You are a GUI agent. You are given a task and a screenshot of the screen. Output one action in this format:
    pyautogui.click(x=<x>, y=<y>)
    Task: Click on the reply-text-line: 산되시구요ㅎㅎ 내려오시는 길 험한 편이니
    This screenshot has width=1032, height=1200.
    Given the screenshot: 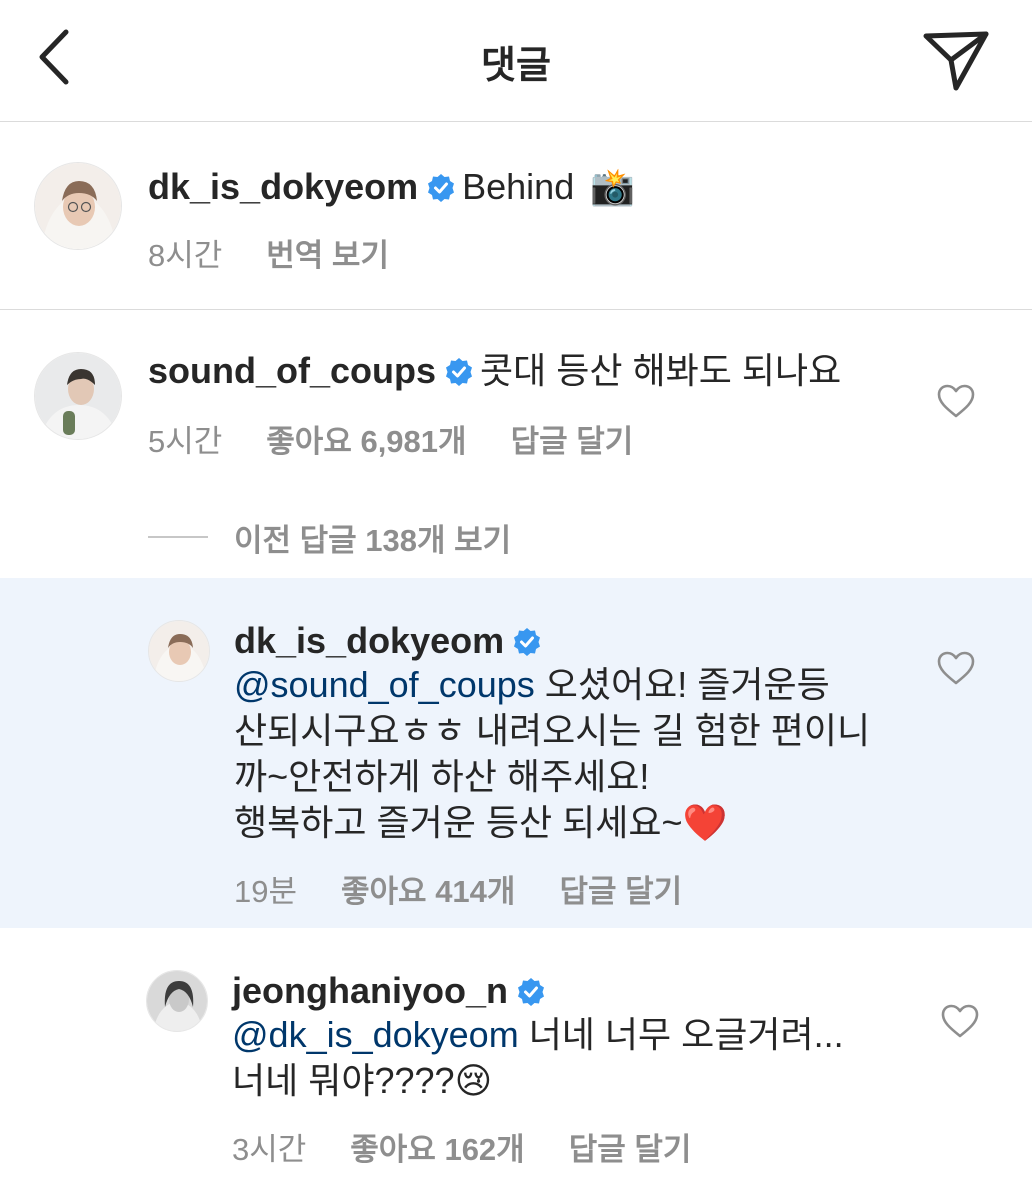 What is the action you would take?
    pyautogui.click(x=552, y=730)
    